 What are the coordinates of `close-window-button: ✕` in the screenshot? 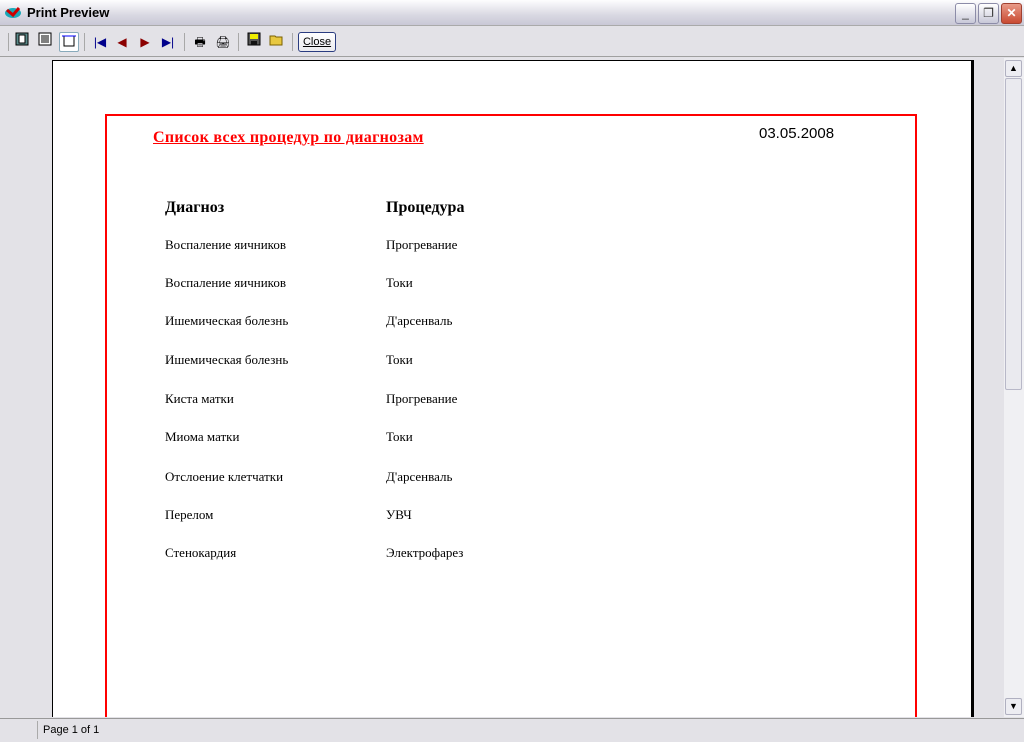 It's located at (1011, 13).